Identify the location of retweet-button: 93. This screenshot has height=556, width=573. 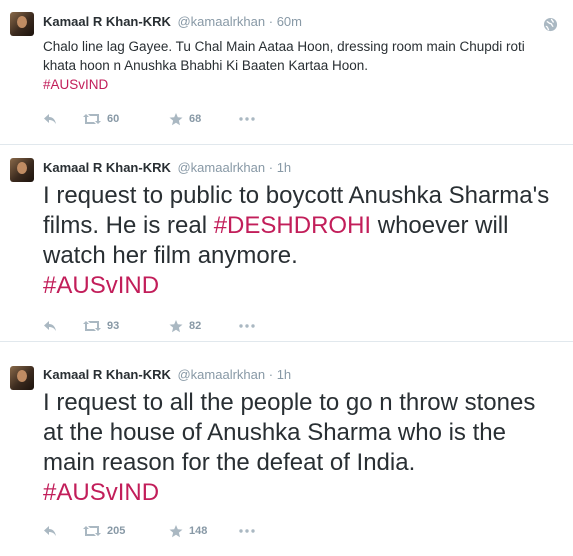
(126, 326).